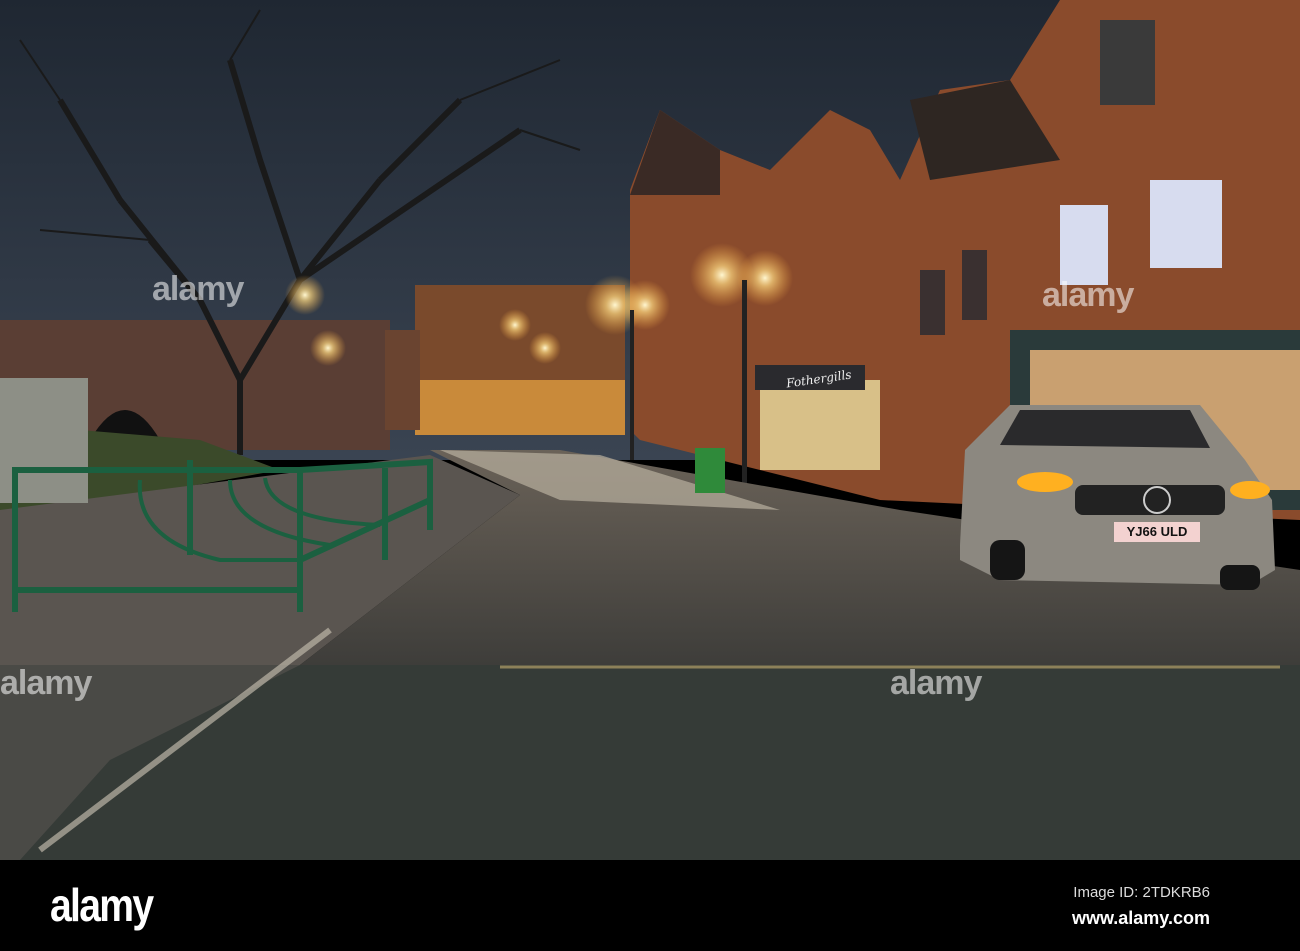  Describe the element at coordinates (710, 470) in the screenshot. I see `wheelie-bin` at that location.